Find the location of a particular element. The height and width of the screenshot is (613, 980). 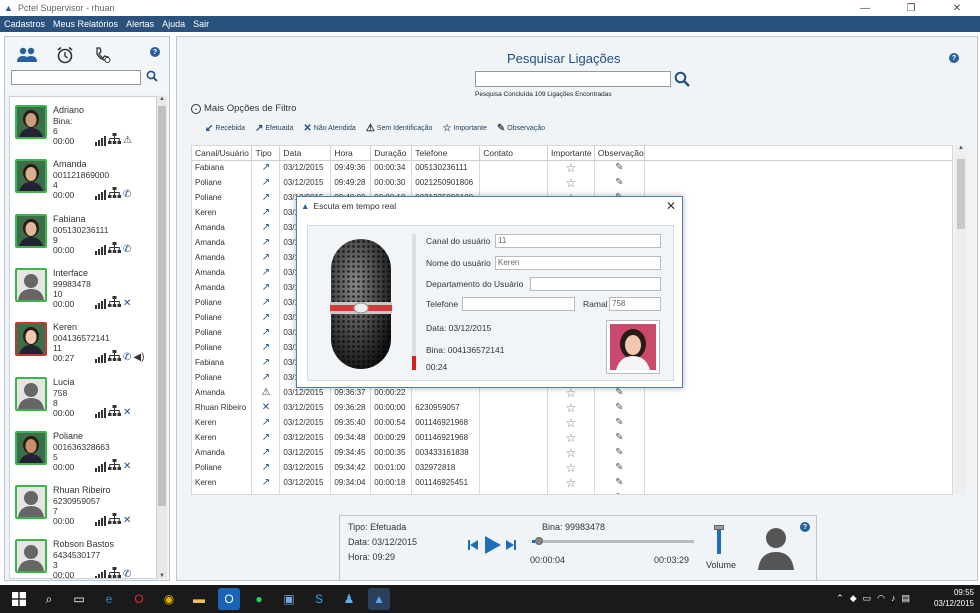

users-search-input is located at coordinates (76, 77).